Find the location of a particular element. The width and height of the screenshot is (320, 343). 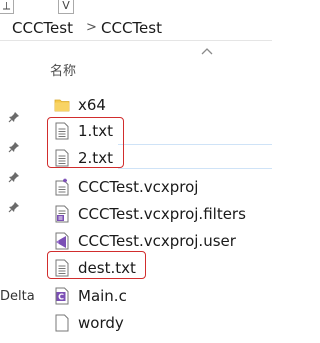

window-tab-left: ⟂ is located at coordinates (7, 7).